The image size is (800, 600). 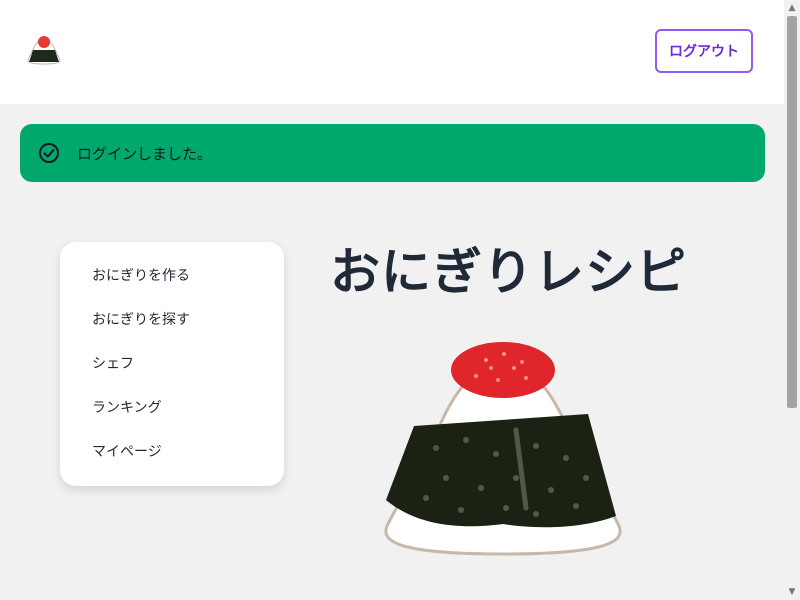 I want to click on check-circle-icon, so click(x=49, y=153).